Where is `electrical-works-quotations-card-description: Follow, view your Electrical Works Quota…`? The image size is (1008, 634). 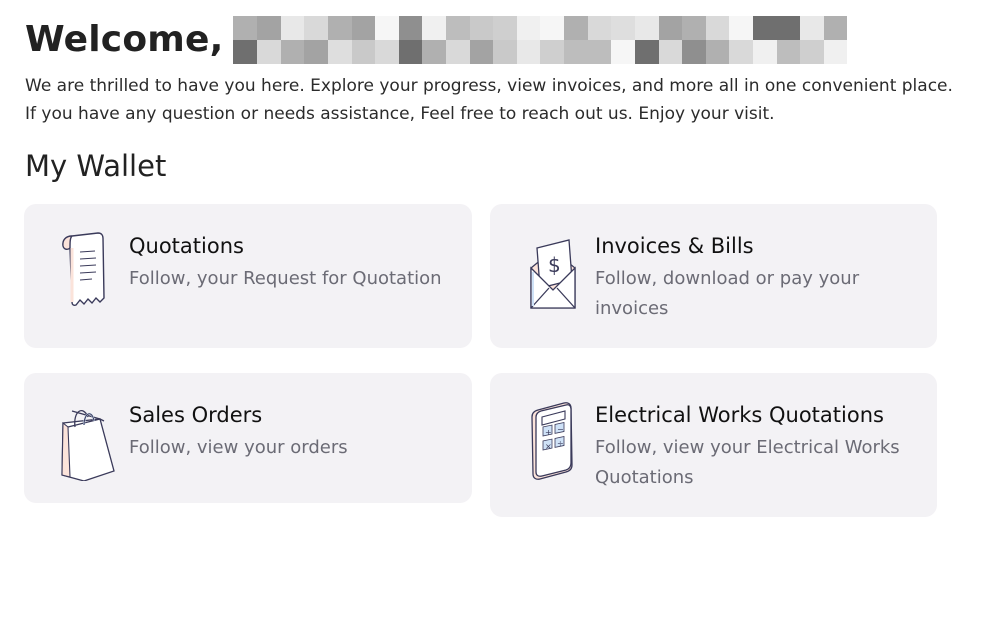
electrical-works-quotations-card-description: Follow, view your Electrical Works Quota… is located at coordinates (747, 462).